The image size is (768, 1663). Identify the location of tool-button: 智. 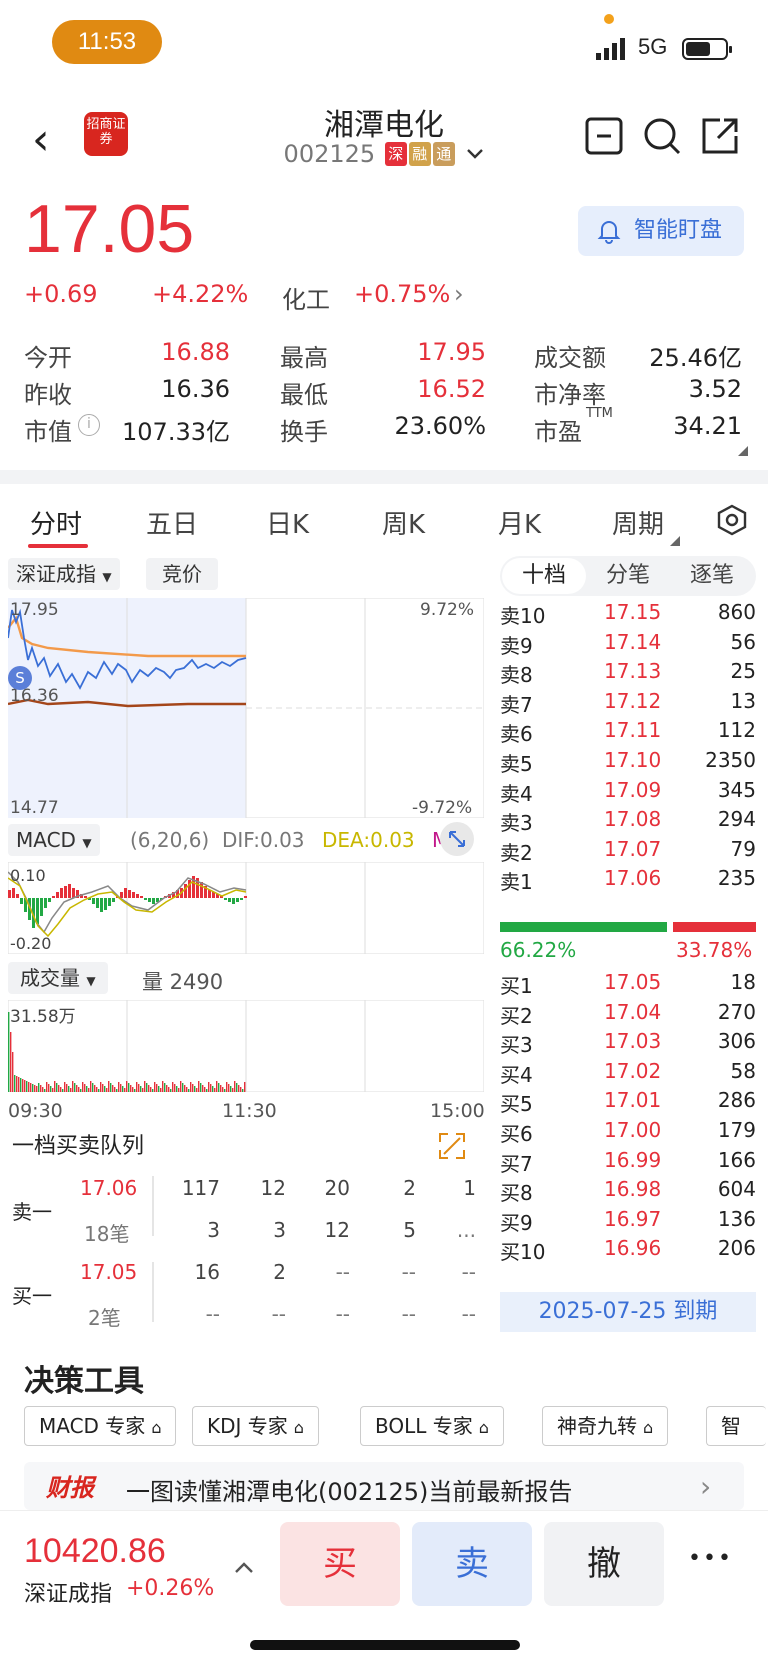
(736, 1426).